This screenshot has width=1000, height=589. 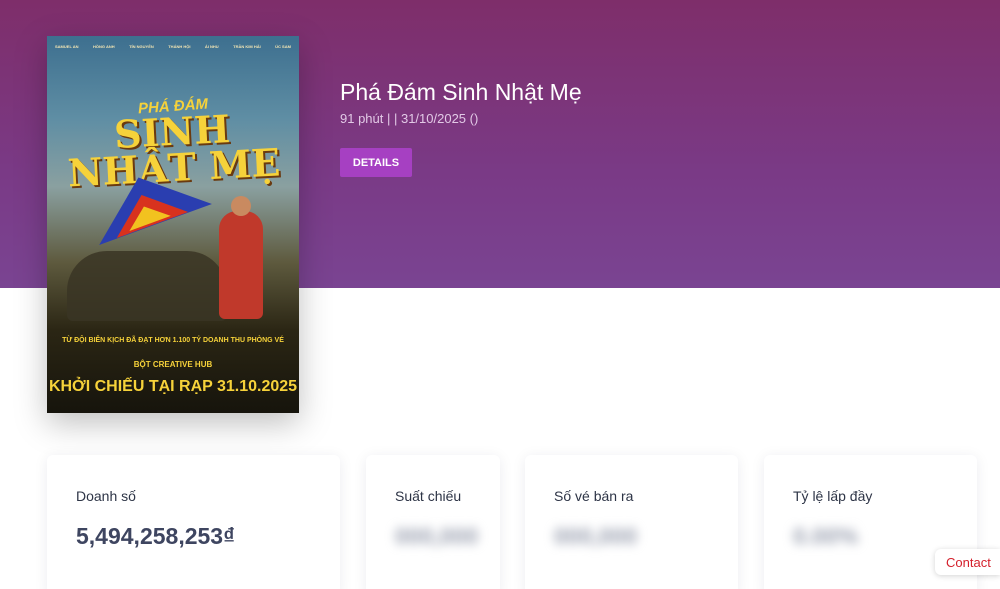 I want to click on poster-main-character, so click(x=241, y=265).